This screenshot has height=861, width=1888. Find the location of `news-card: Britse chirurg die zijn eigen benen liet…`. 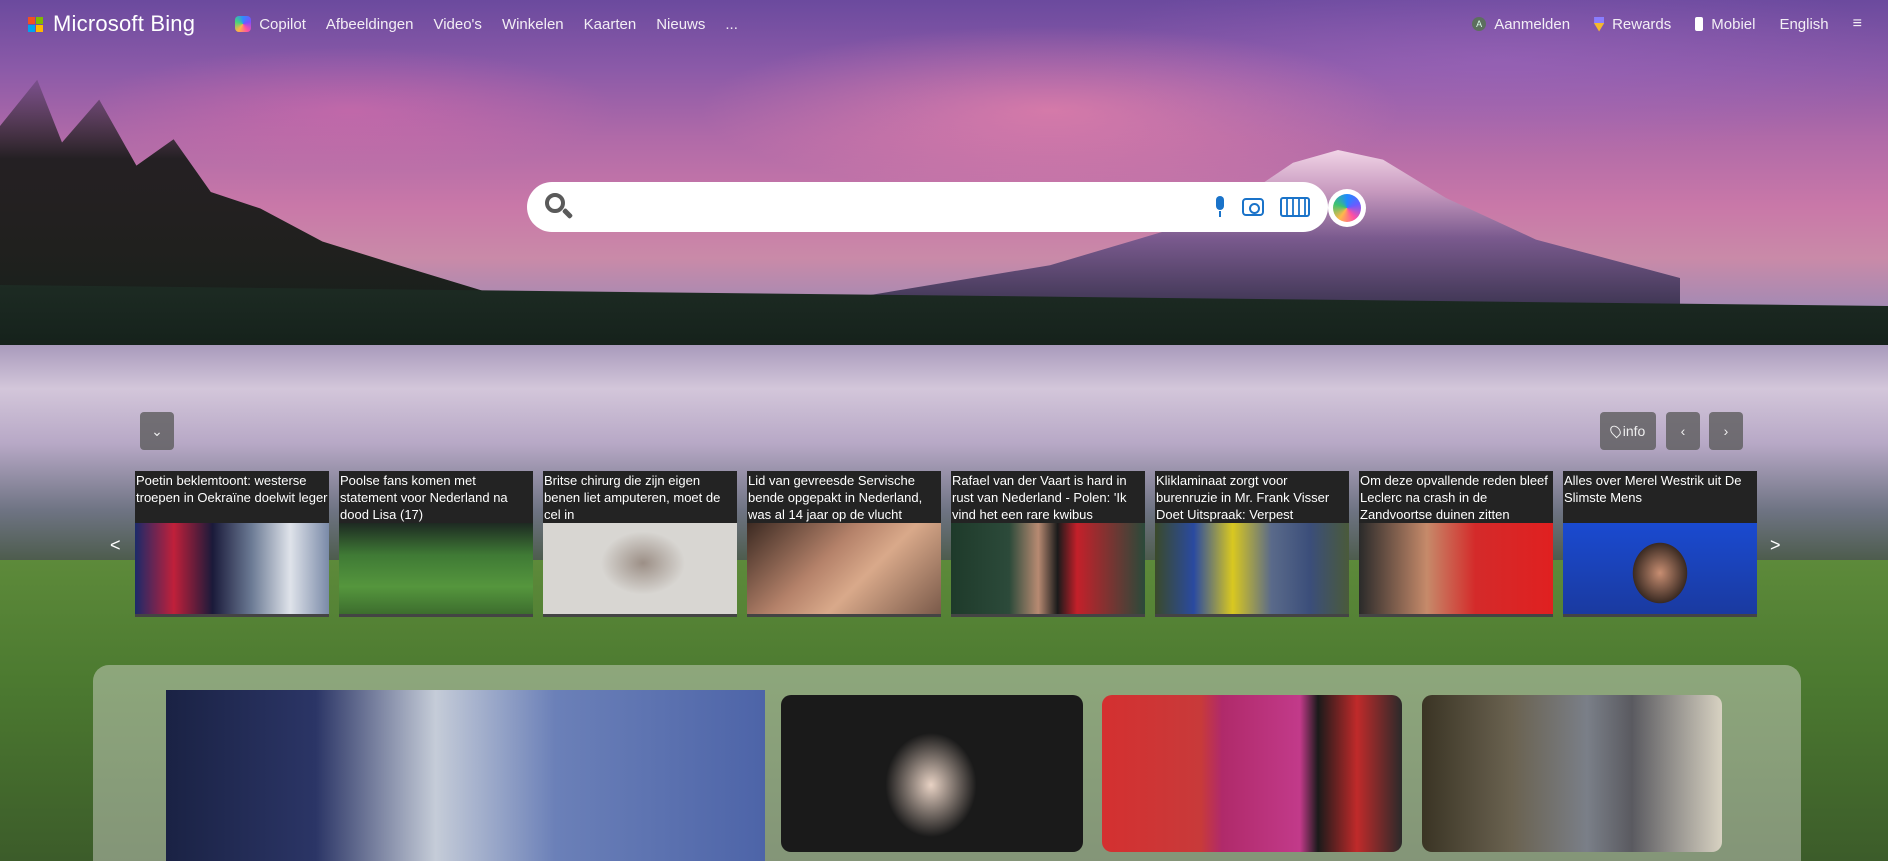

news-card: Britse chirurg die zijn eigen benen liet… is located at coordinates (640, 544).